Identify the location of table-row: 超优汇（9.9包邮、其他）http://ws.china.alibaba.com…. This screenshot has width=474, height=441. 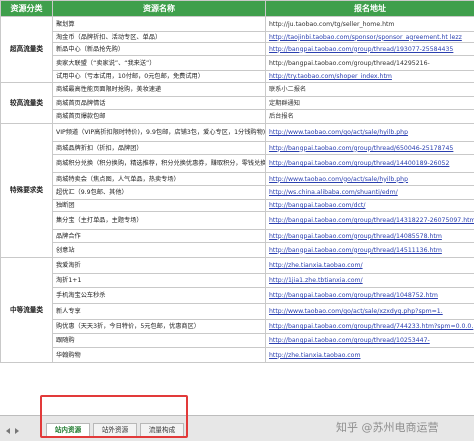
(237, 193).